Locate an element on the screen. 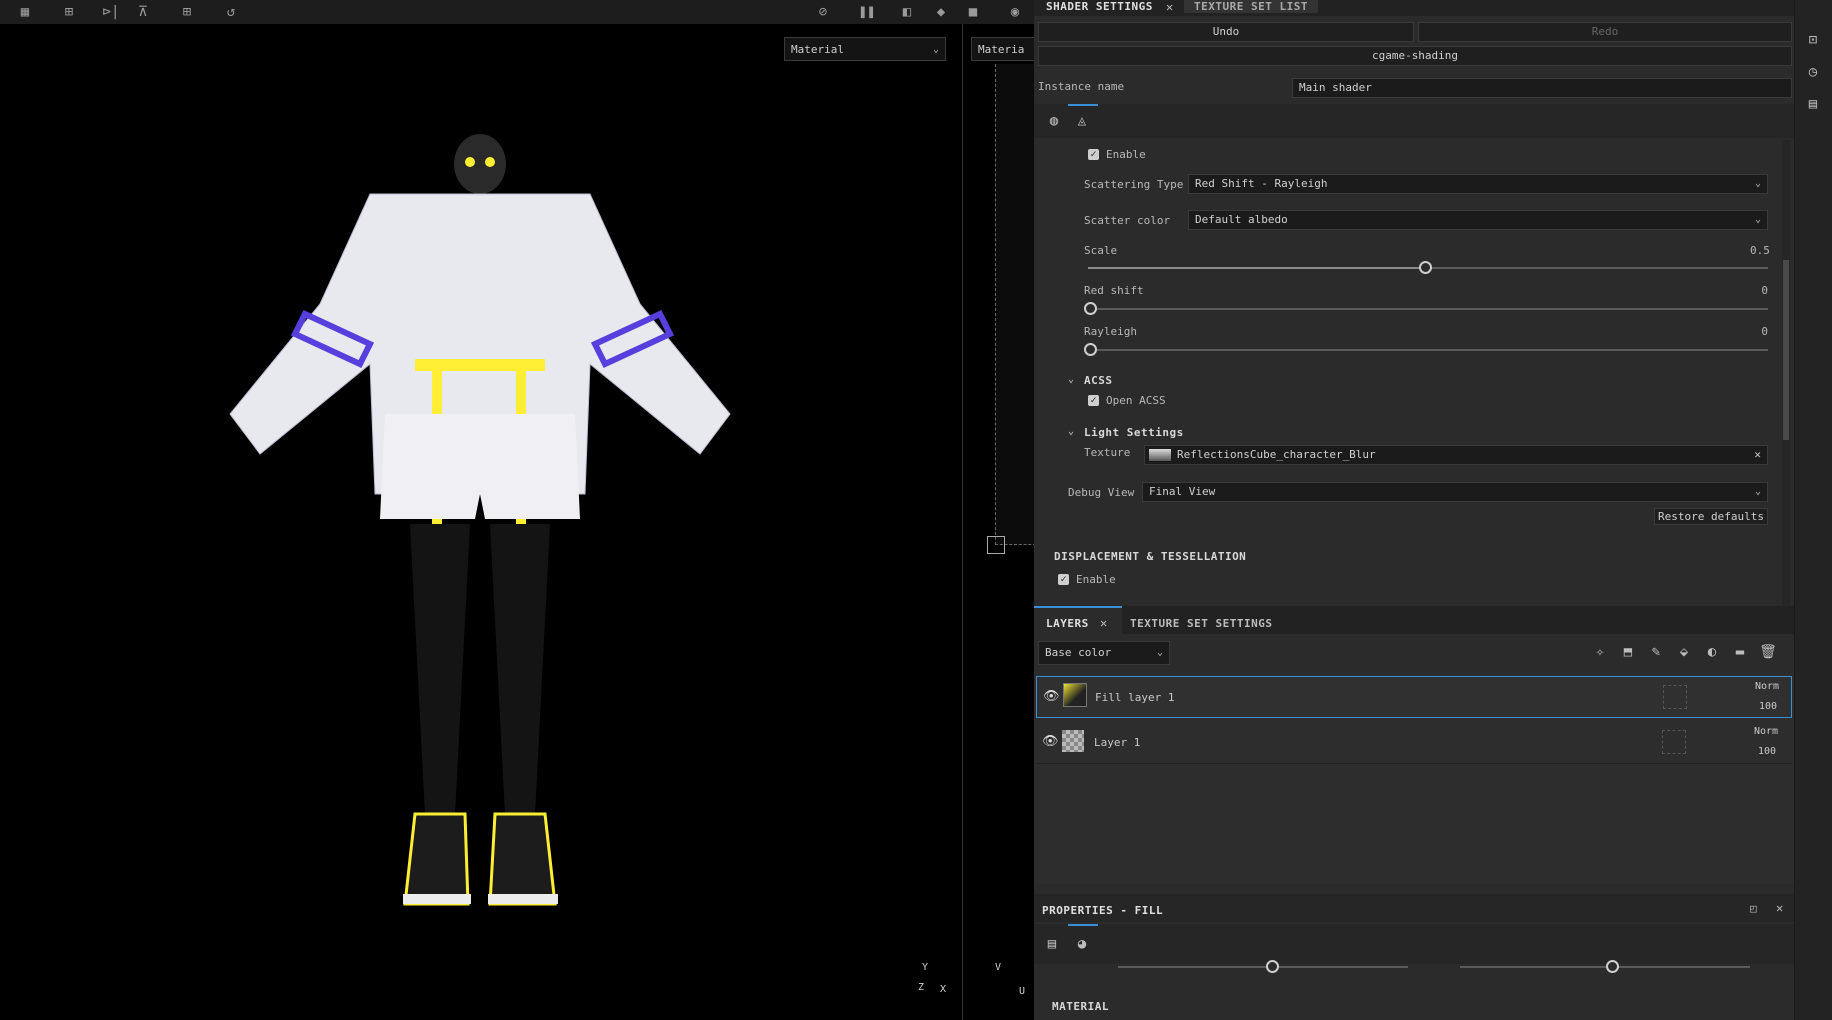  screenshot-icon: ◉ is located at coordinates (1015, 12).